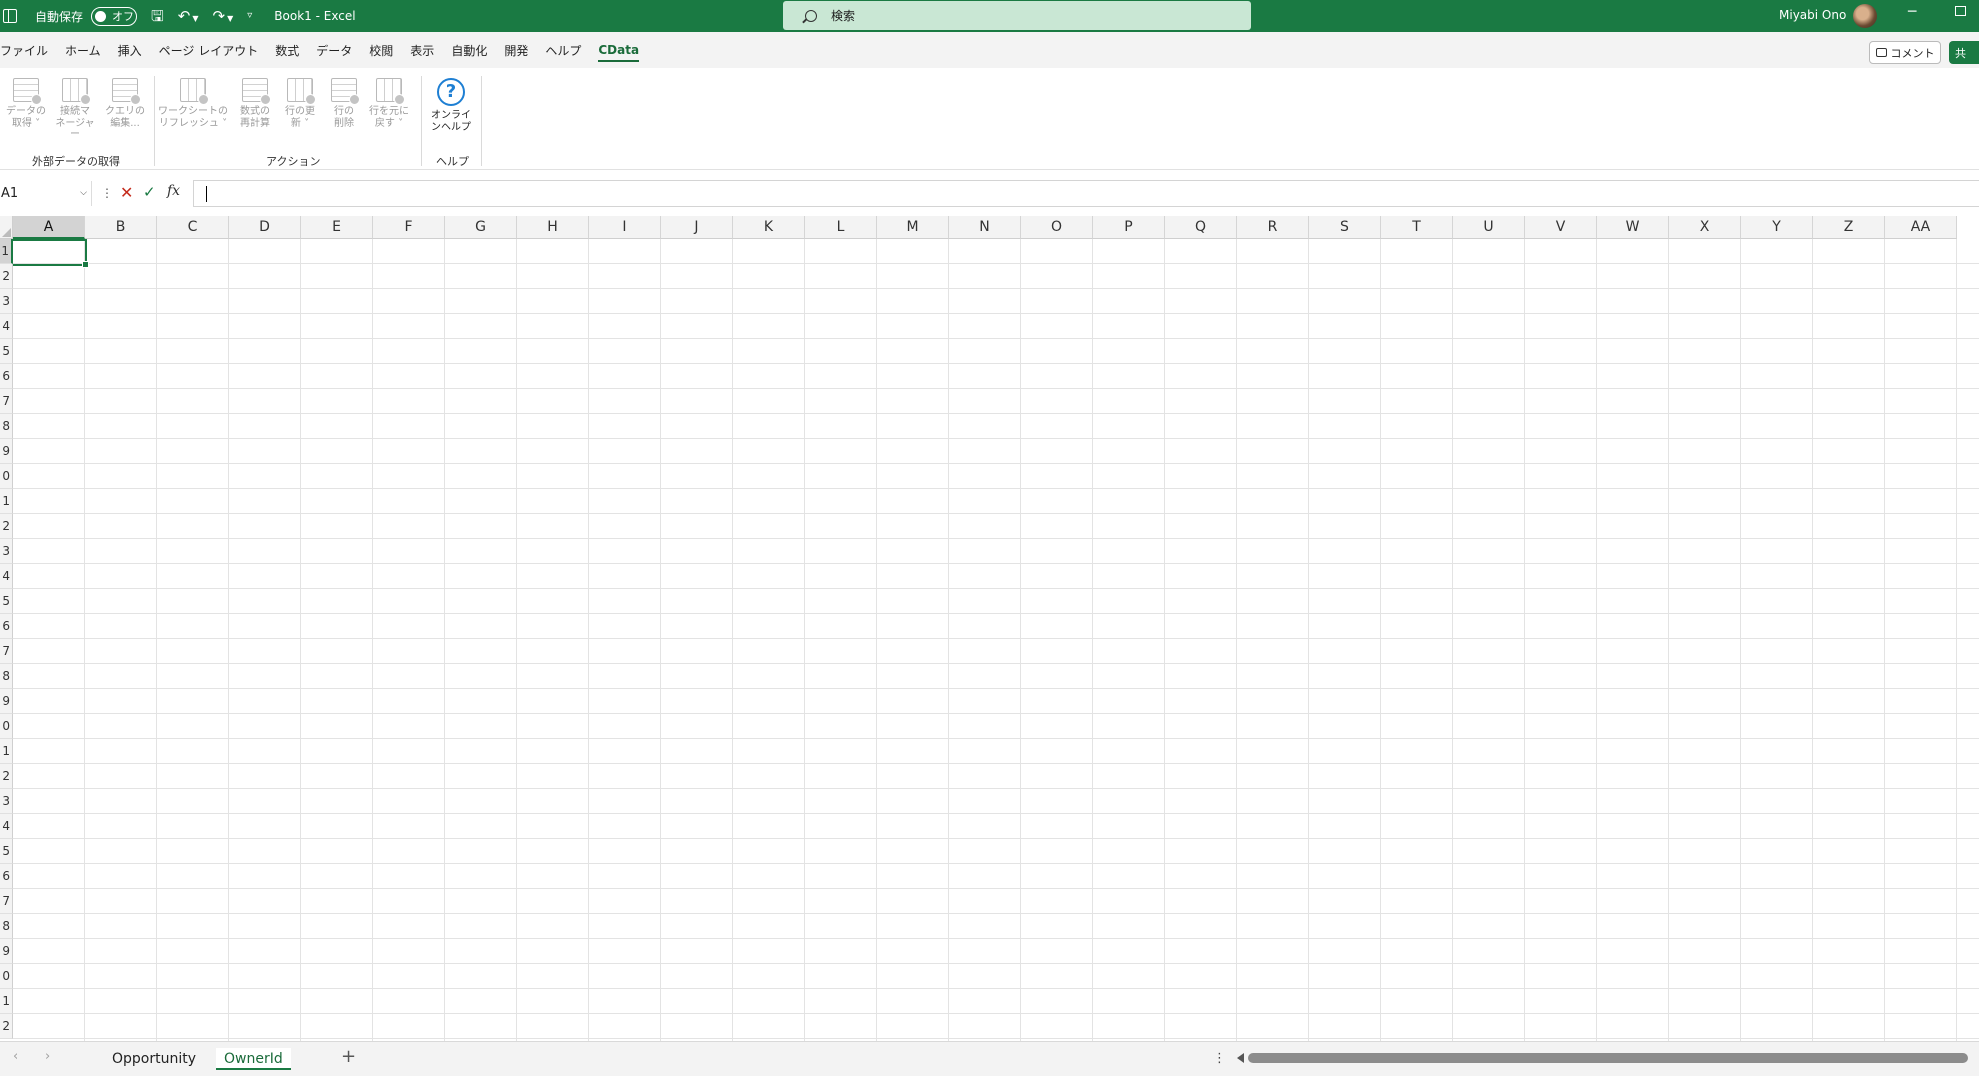  What do you see at coordinates (157, 16) in the screenshot?
I see `save-icon: 🖫` at bounding box center [157, 16].